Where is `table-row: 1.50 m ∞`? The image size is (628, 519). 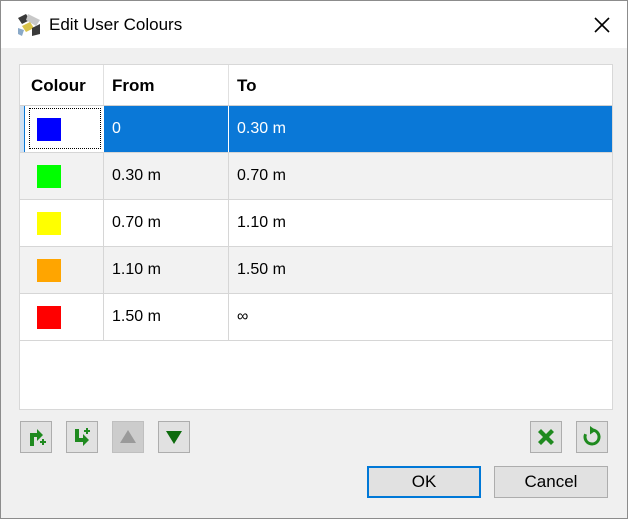 table-row: 1.50 m ∞ is located at coordinates (316, 317).